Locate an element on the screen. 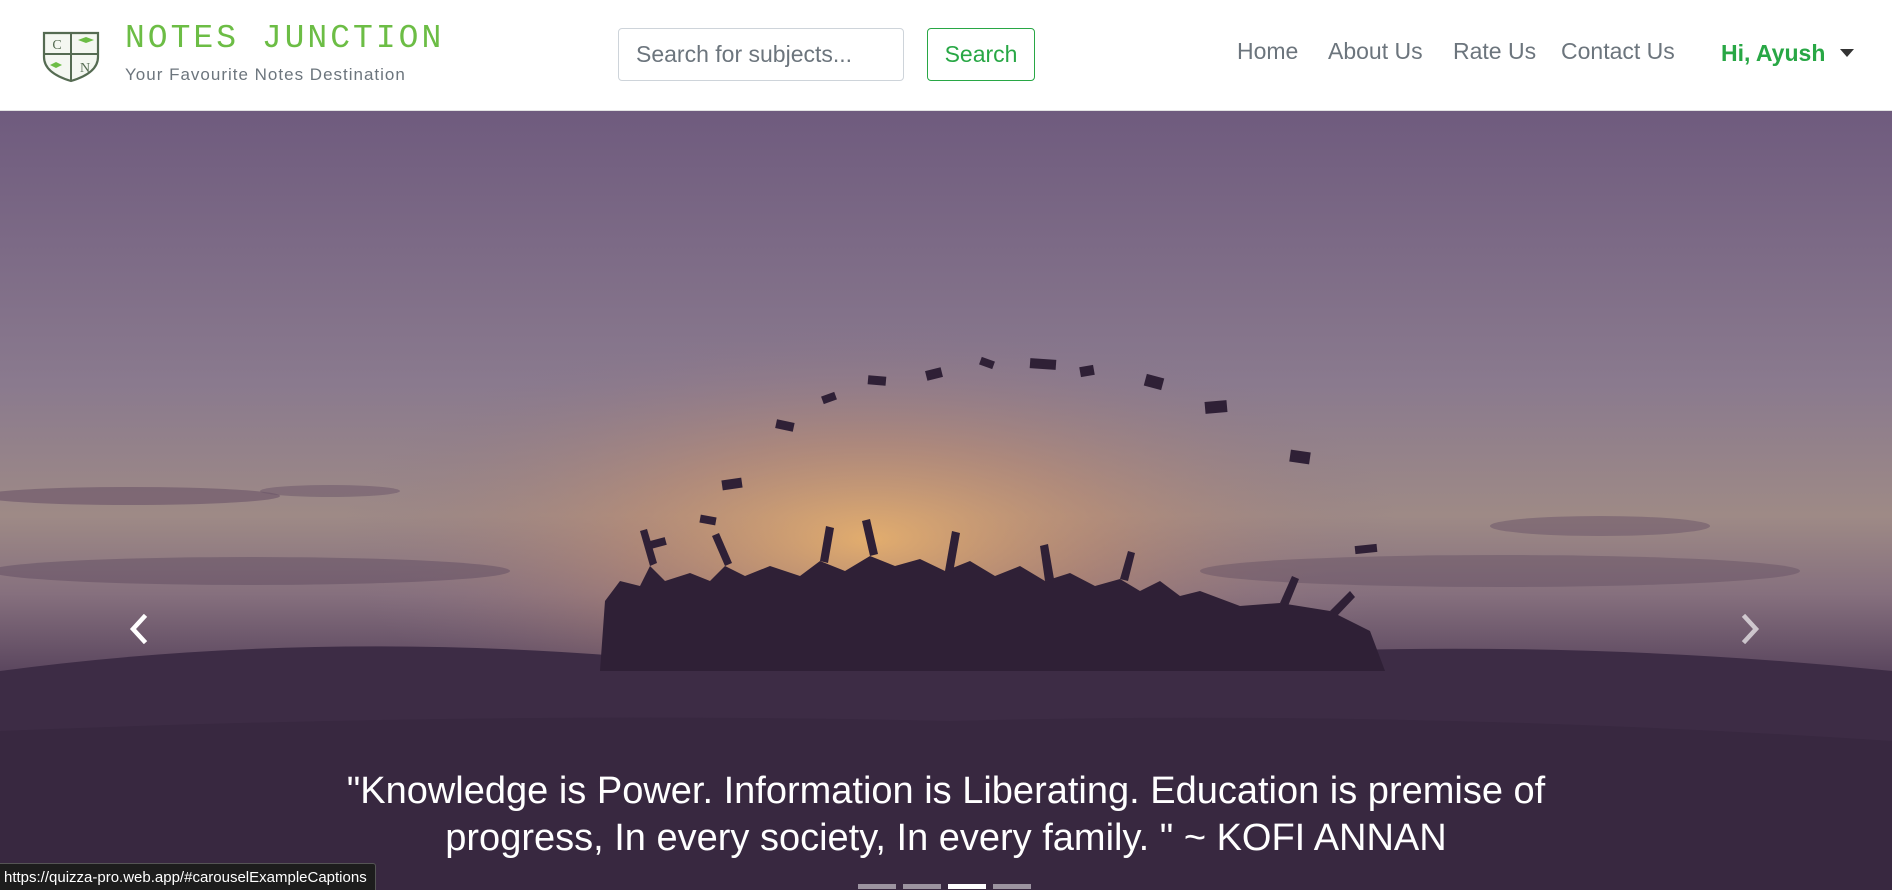 Image resolution: width=1892 pixels, height=891 pixels. brand-logo-icon: C N is located at coordinates (71, 55).